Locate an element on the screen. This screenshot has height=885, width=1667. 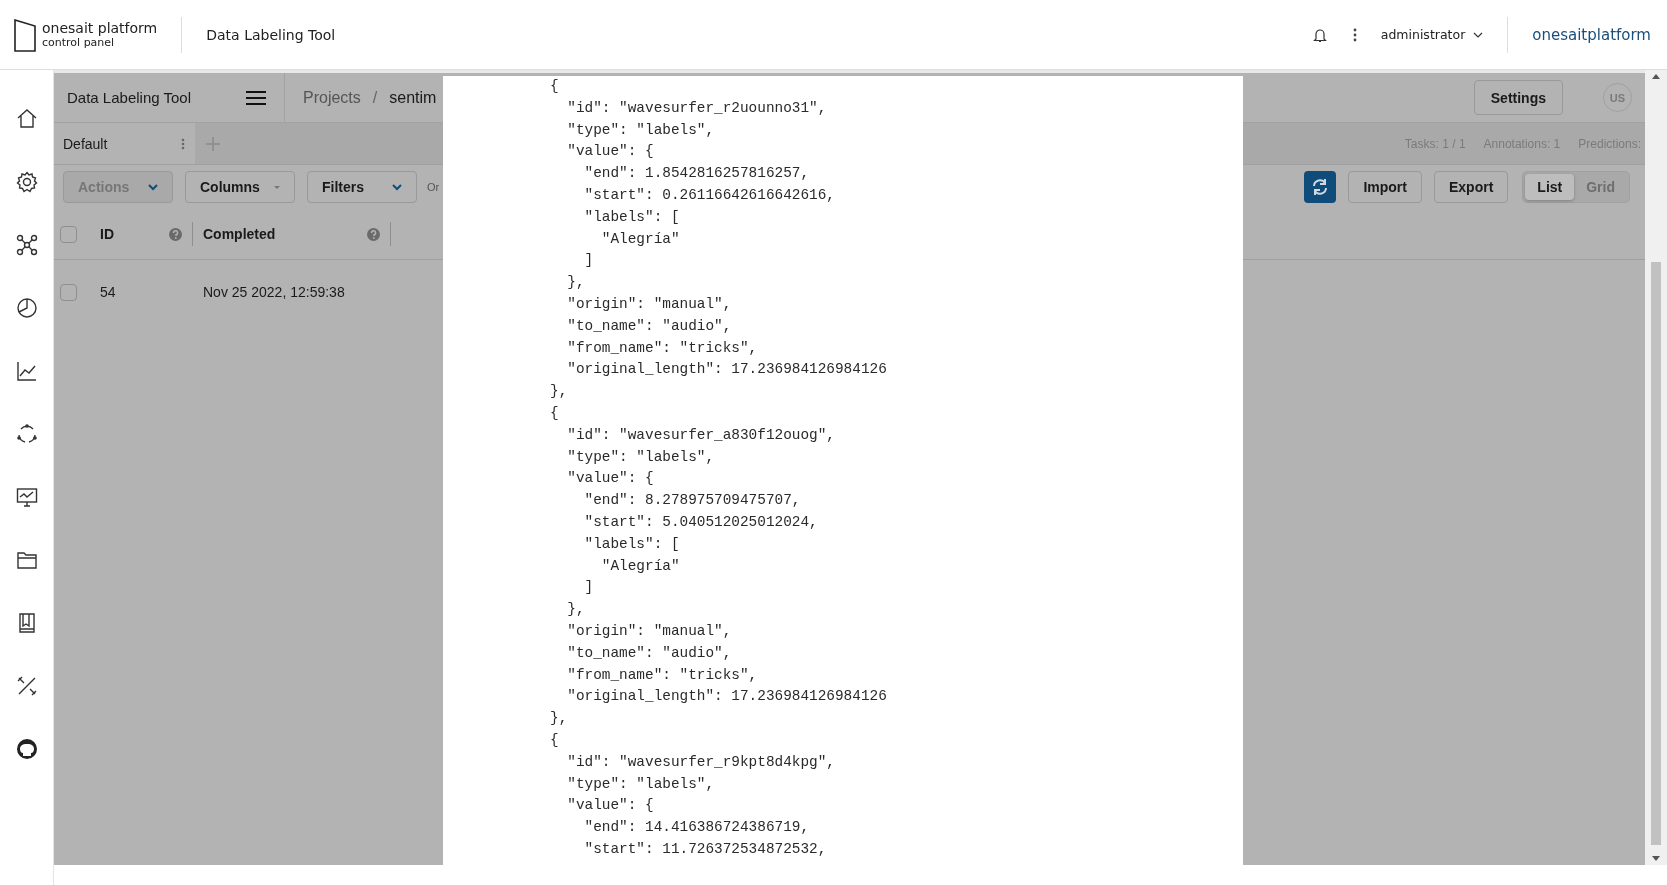
cycle-icon is located at coordinates (26, 434).